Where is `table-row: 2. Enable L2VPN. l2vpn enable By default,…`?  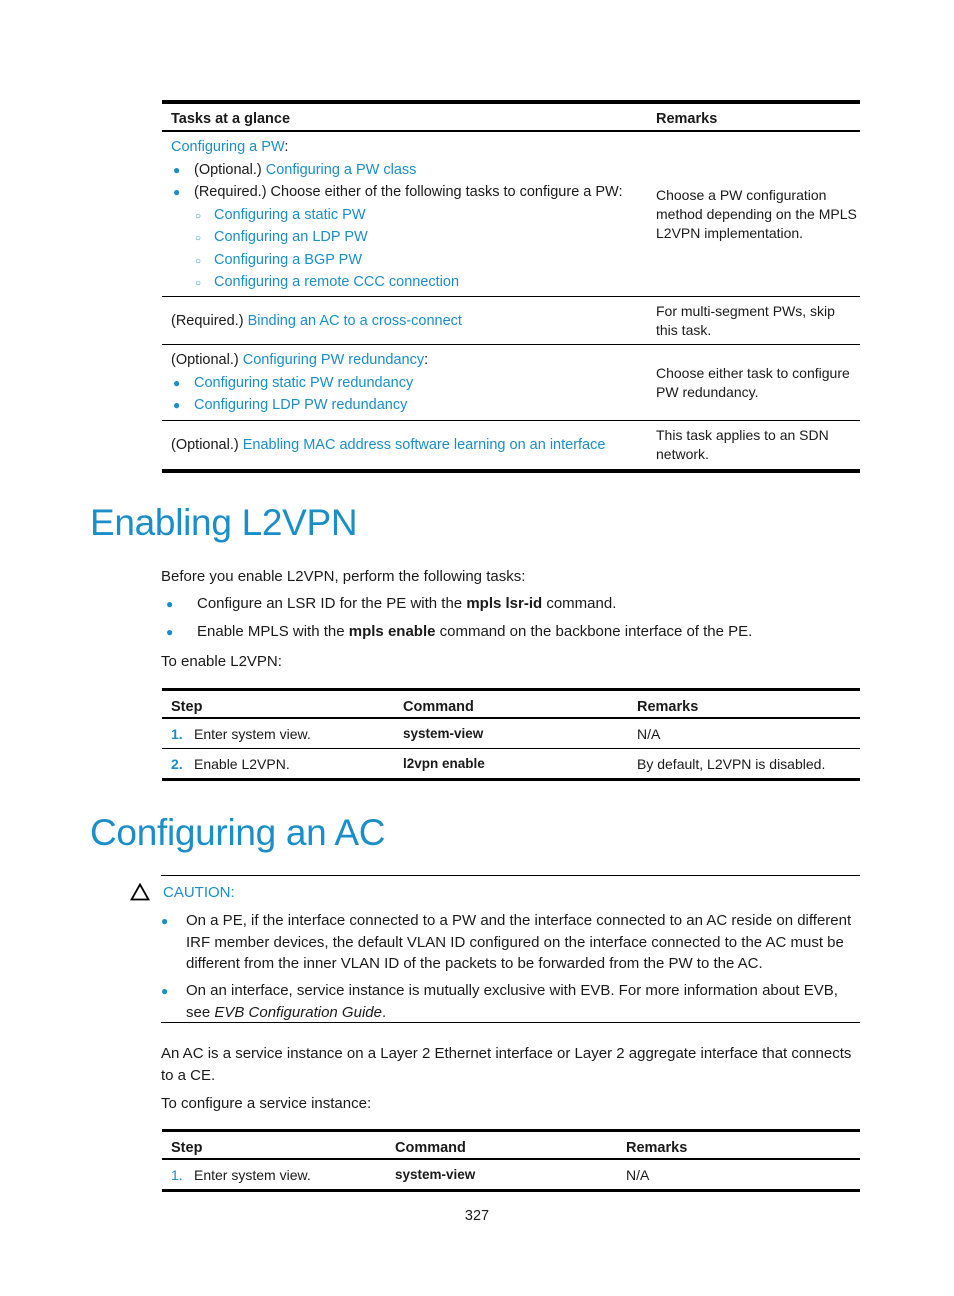
table-row: 2. Enable L2VPN. l2vpn enable By default,… is located at coordinates (511, 763).